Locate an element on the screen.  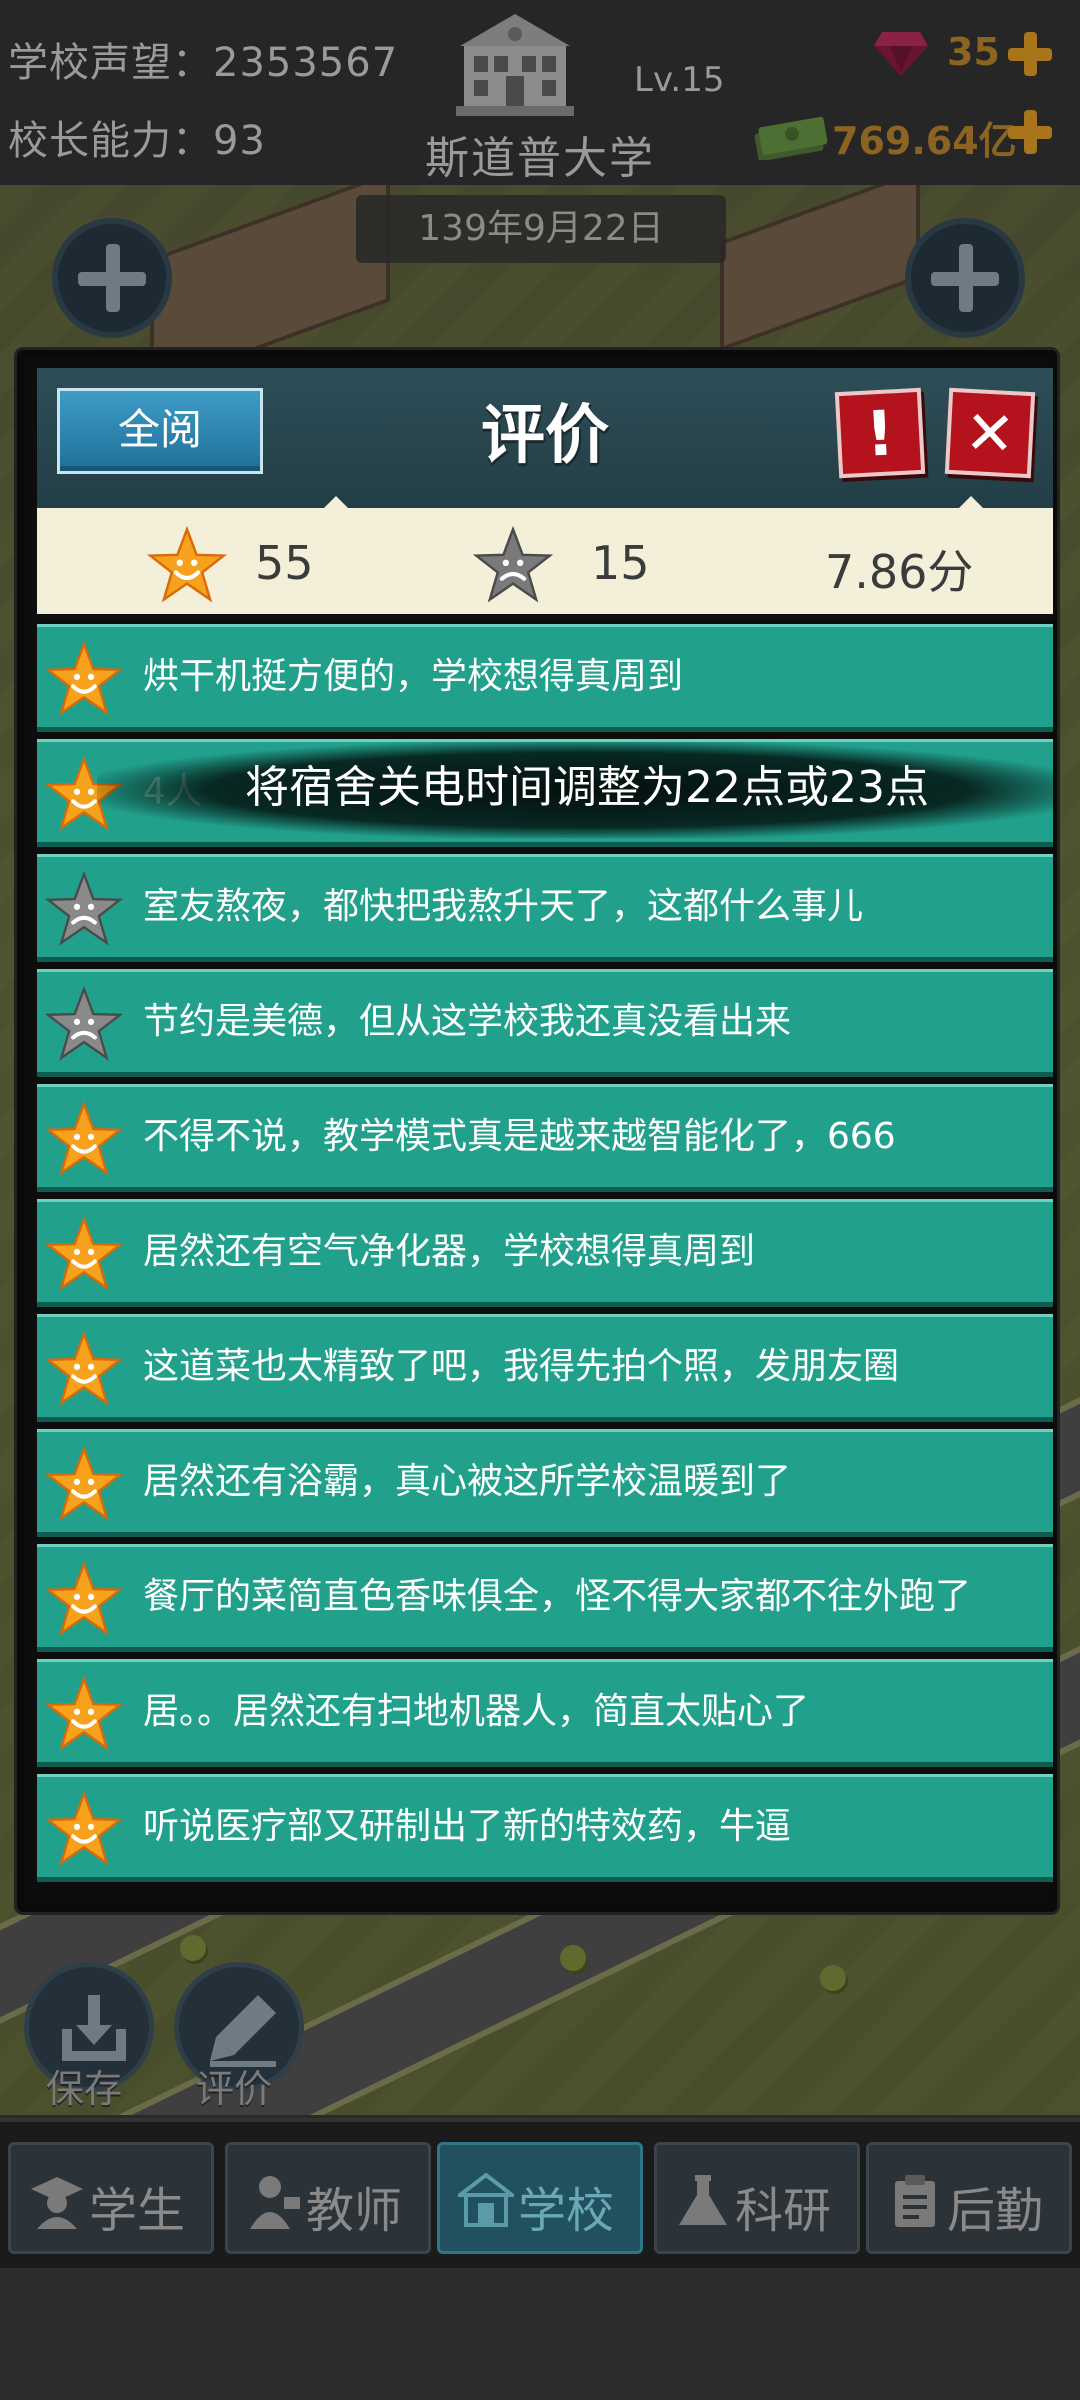
review-text: 烘干机挺方便的，学校想得真周到 is located at coordinates (413, 676).